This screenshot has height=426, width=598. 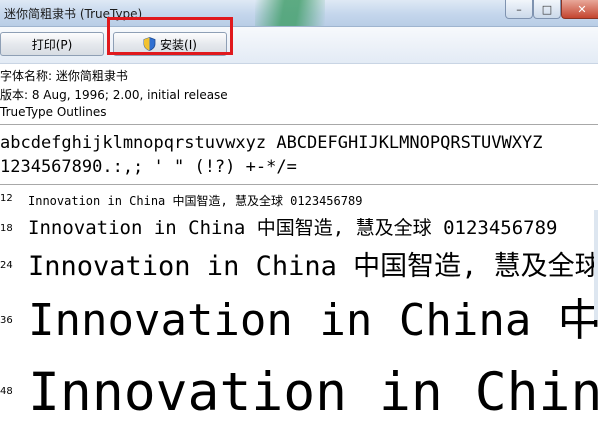 I want to click on title-bar-decoration, so click(x=290, y=13).